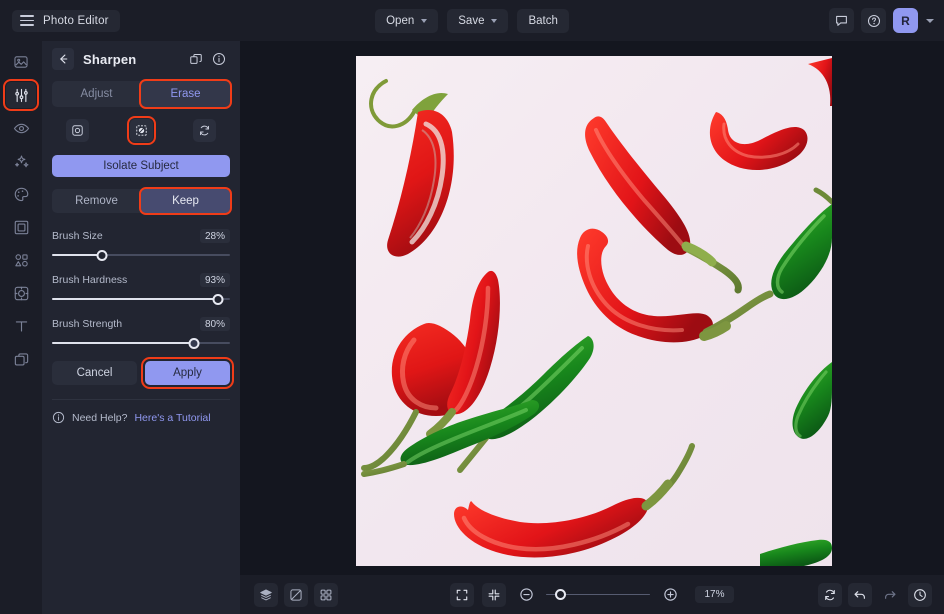 This screenshot has height=614, width=944. I want to click on batch-label: Batch, so click(543, 20).